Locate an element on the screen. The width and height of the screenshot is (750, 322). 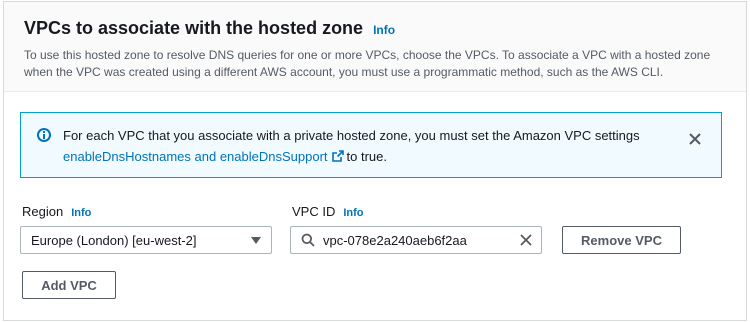
alert-link-label: enableDnsHostnames and enableDnsSupport is located at coordinates (195, 156).